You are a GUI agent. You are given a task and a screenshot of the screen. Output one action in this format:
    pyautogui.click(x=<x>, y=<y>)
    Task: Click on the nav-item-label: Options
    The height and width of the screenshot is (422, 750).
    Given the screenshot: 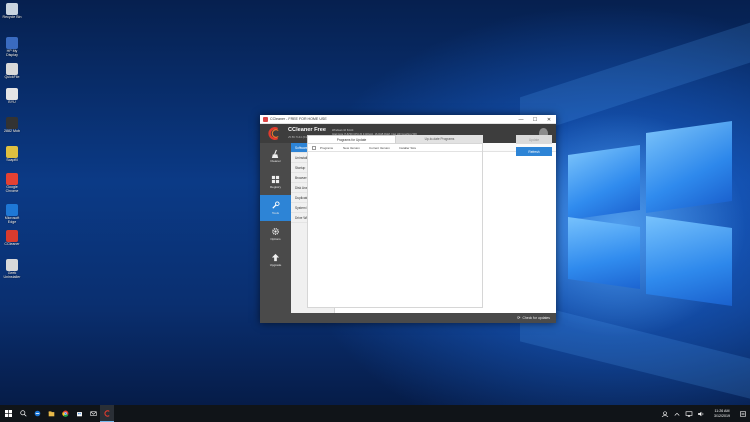 What is the action you would take?
    pyautogui.click(x=275, y=239)
    